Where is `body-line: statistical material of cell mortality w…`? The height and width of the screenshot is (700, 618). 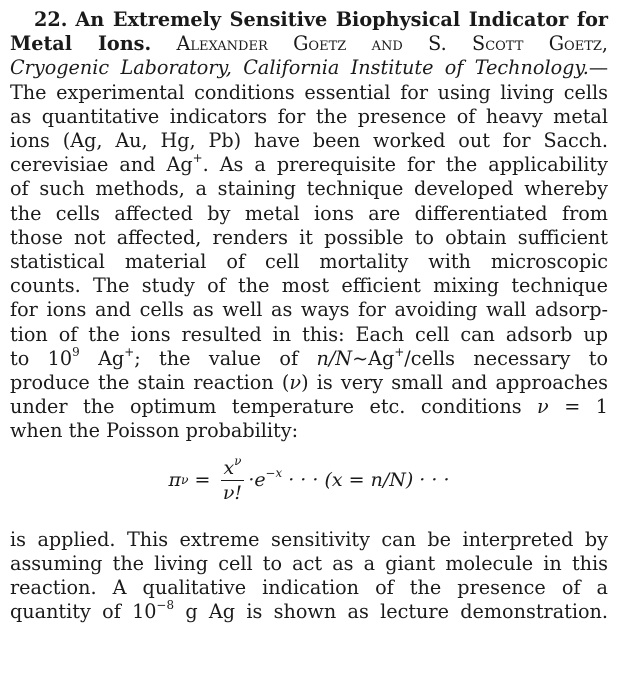
body-line: statistical material of cell mortality w… is located at coordinates (309, 262).